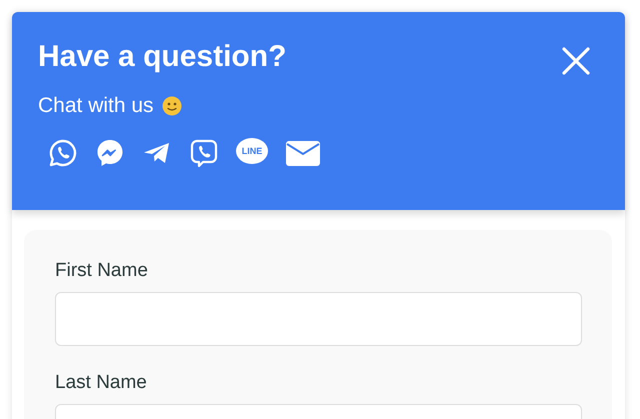  I want to click on widget-title: Have a question?, so click(162, 57).